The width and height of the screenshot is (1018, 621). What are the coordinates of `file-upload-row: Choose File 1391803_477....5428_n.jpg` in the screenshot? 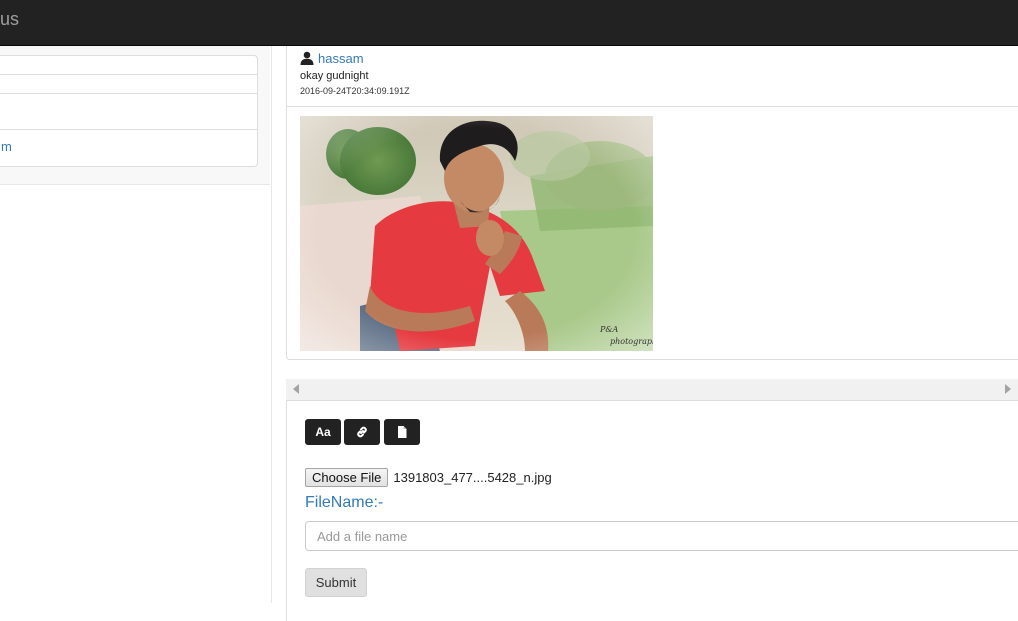 It's located at (428, 477).